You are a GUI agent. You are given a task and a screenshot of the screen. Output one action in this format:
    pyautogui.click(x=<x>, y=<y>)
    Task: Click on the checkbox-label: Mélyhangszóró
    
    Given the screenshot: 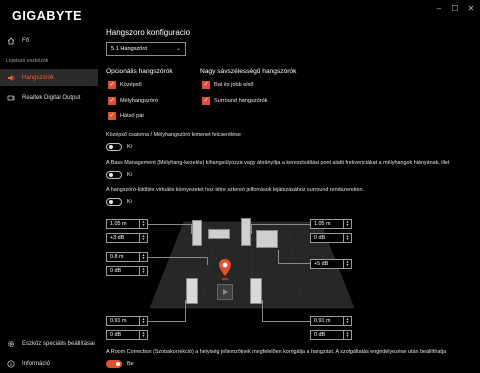 What is the action you would take?
    pyautogui.click(x=139, y=101)
    